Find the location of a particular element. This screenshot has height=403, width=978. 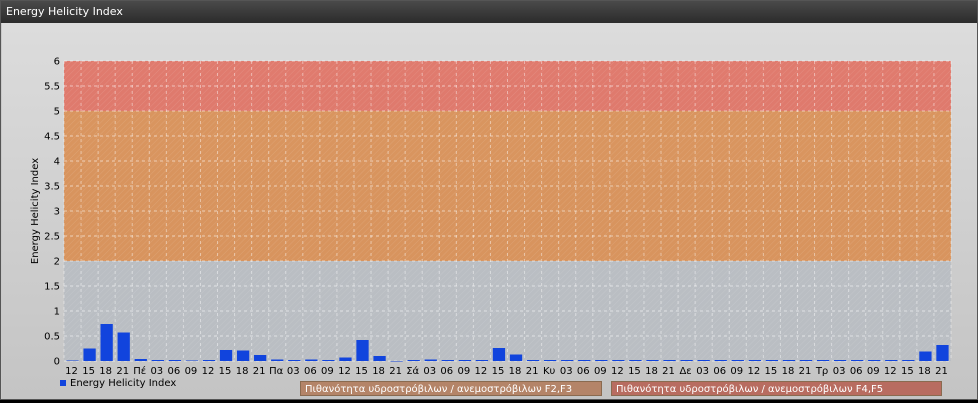

y-tick-label: 5.5 is located at coordinates (52, 87).